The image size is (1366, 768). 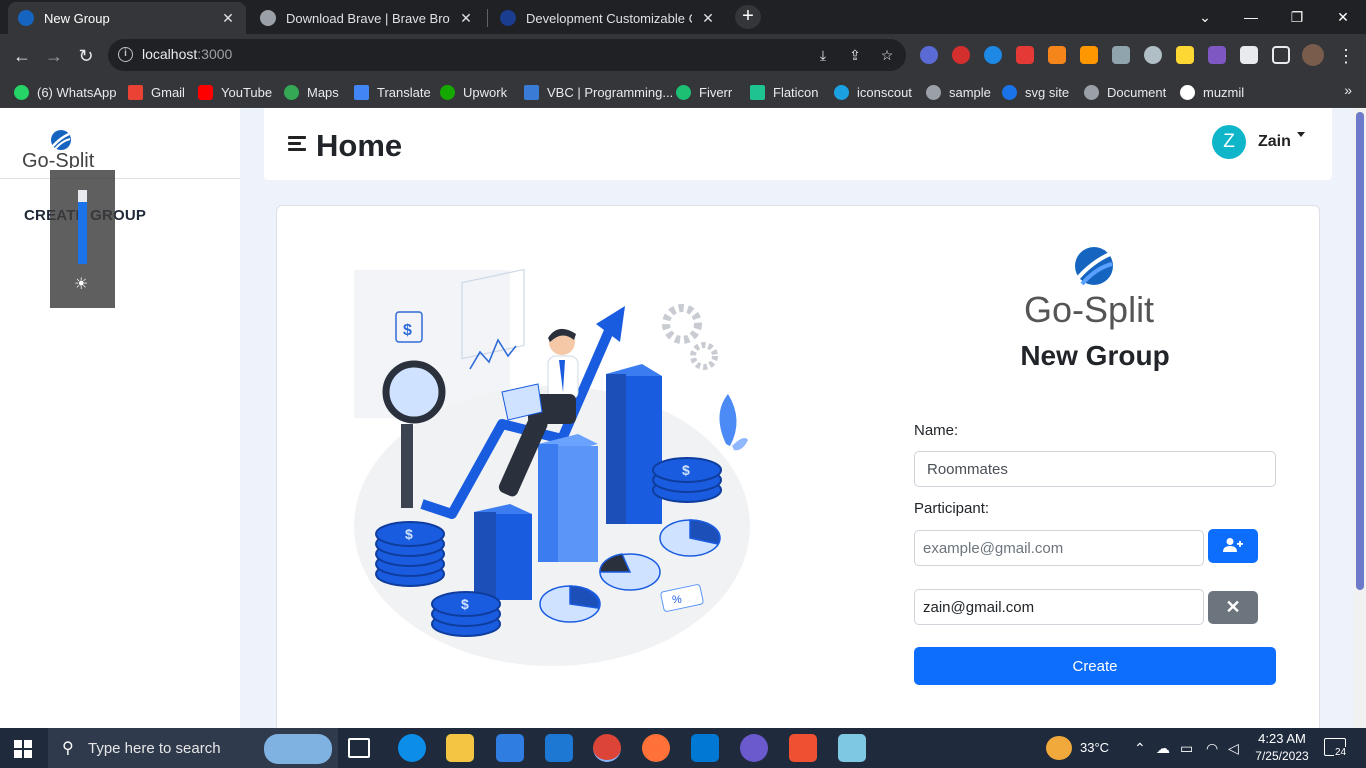 What do you see at coordinates (297, 144) in the screenshot?
I see `menu-toggle-icon` at bounding box center [297, 144].